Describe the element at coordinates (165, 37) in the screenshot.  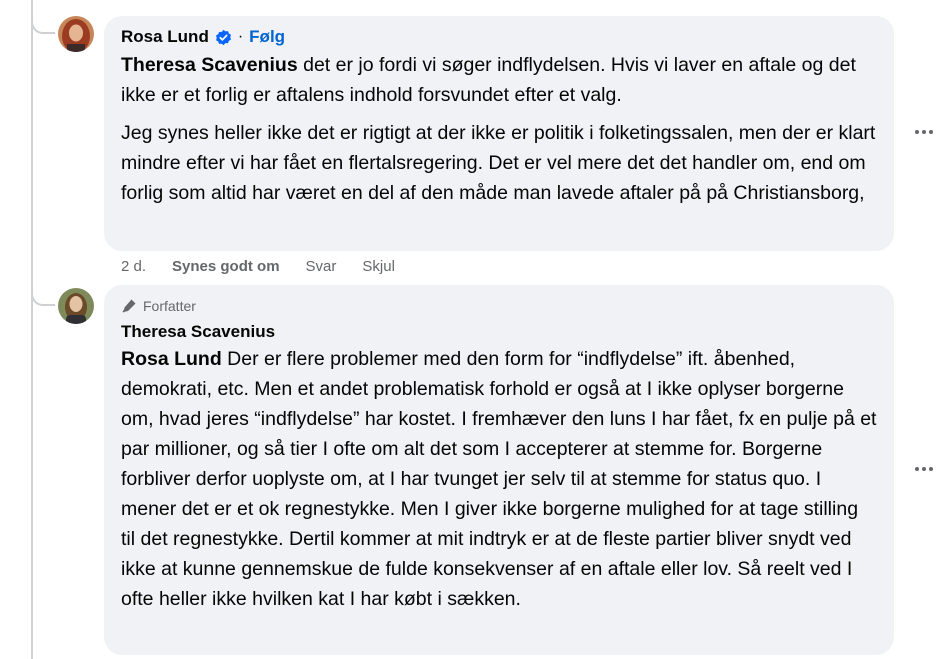
I see `comment-author-name: Rosa Lund` at that location.